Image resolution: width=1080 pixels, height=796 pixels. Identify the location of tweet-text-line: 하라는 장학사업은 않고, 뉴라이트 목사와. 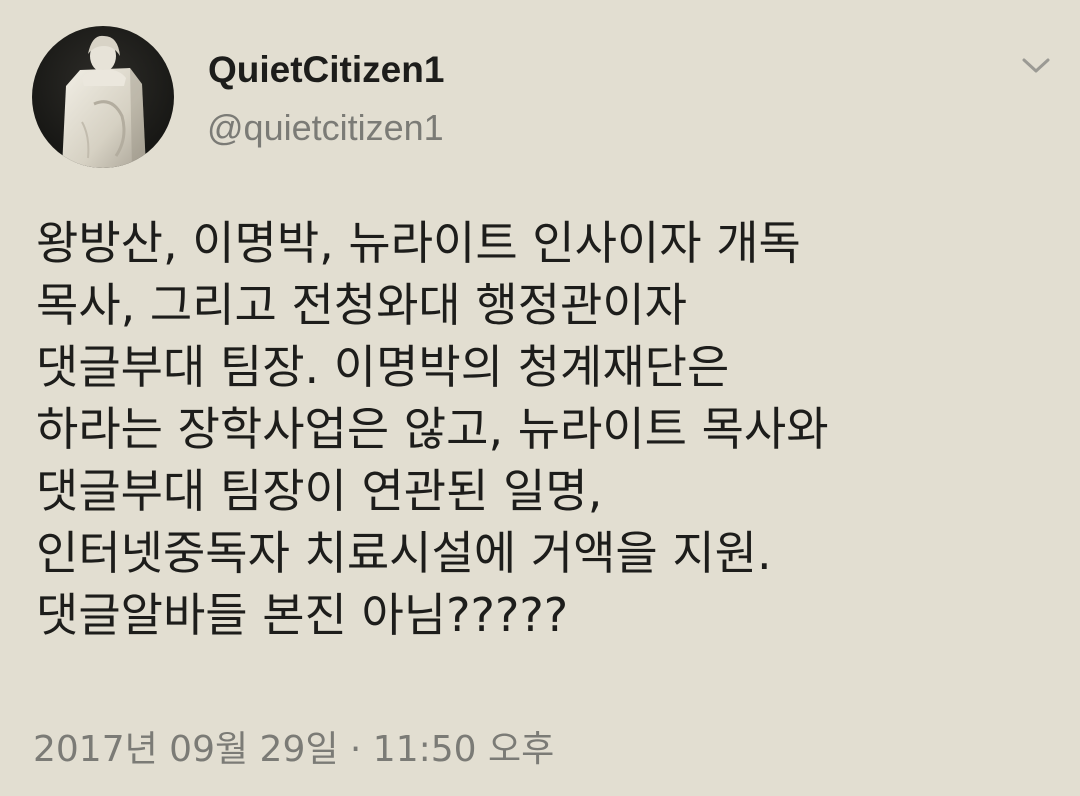
(432, 429).